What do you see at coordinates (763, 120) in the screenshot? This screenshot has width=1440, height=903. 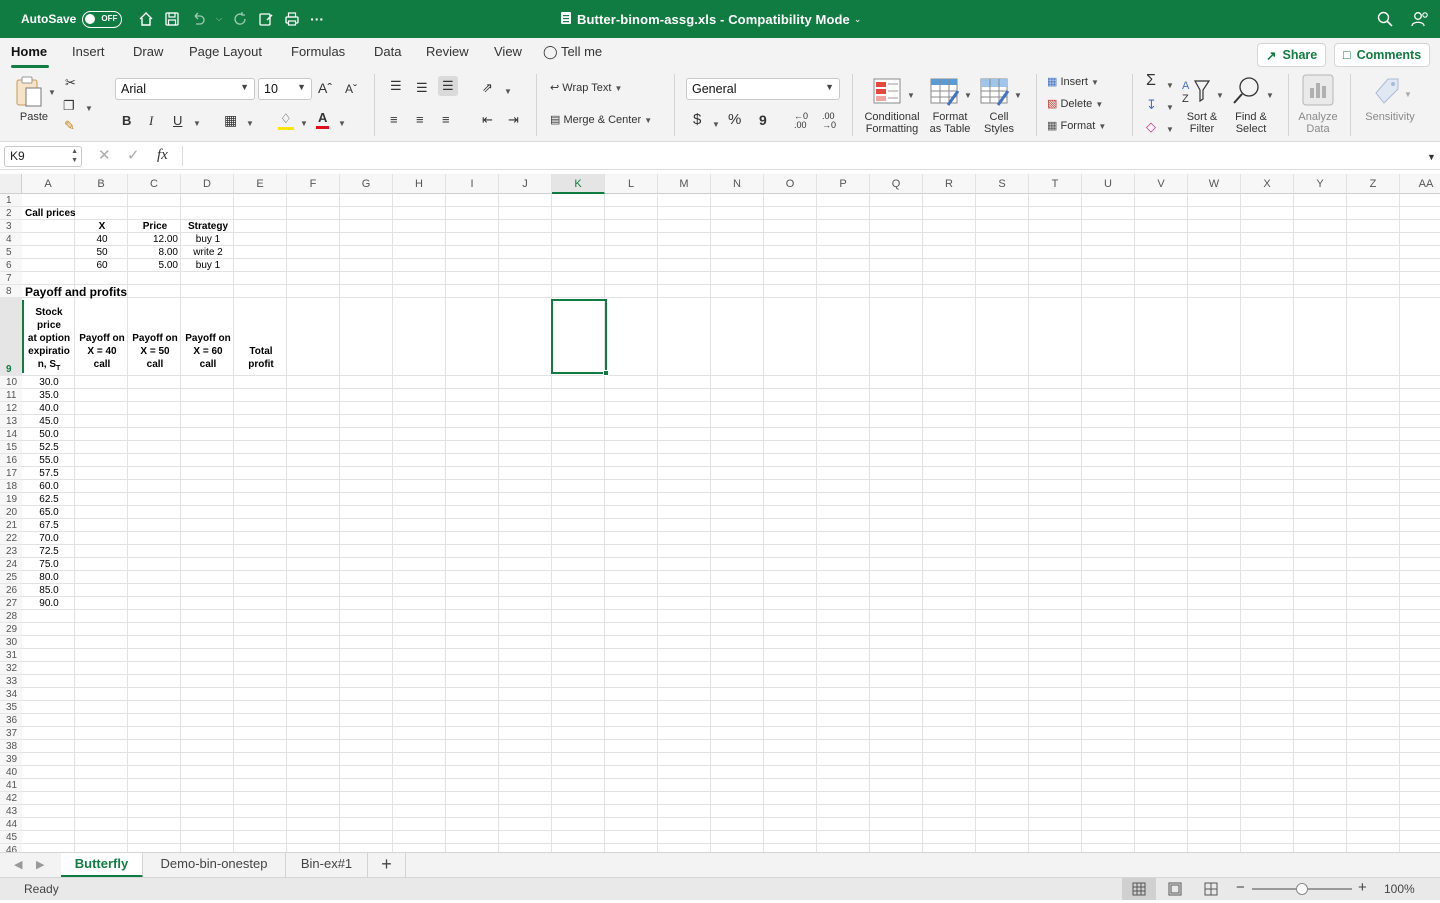 I see `comma-style-button: 9` at bounding box center [763, 120].